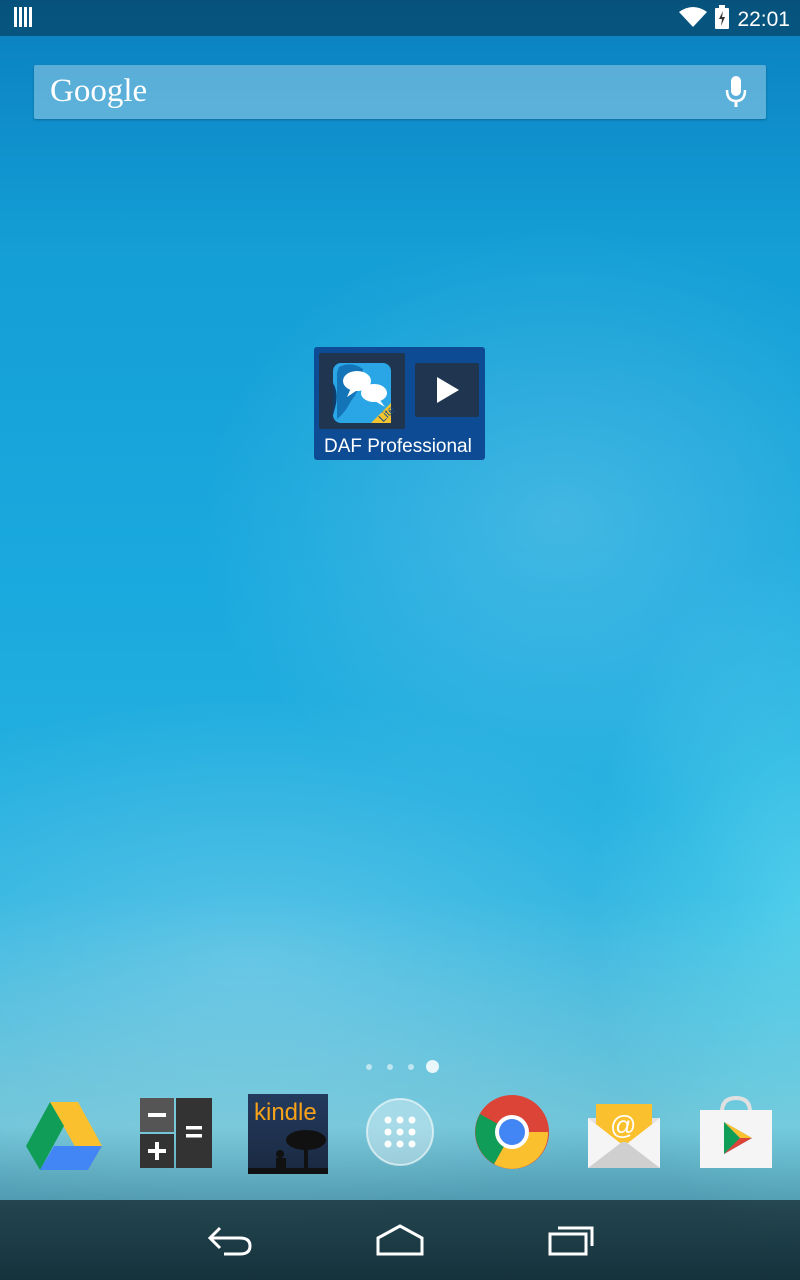 This screenshot has height=1280, width=800. I want to click on status-bar: 22:01, so click(400, 18).